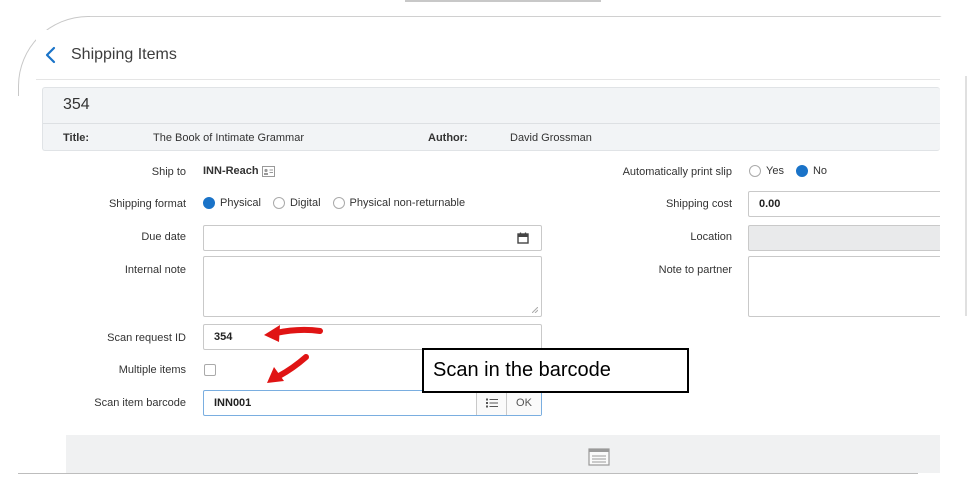 This screenshot has height=489, width=967. I want to click on window-frame-bottom, so click(468, 473).